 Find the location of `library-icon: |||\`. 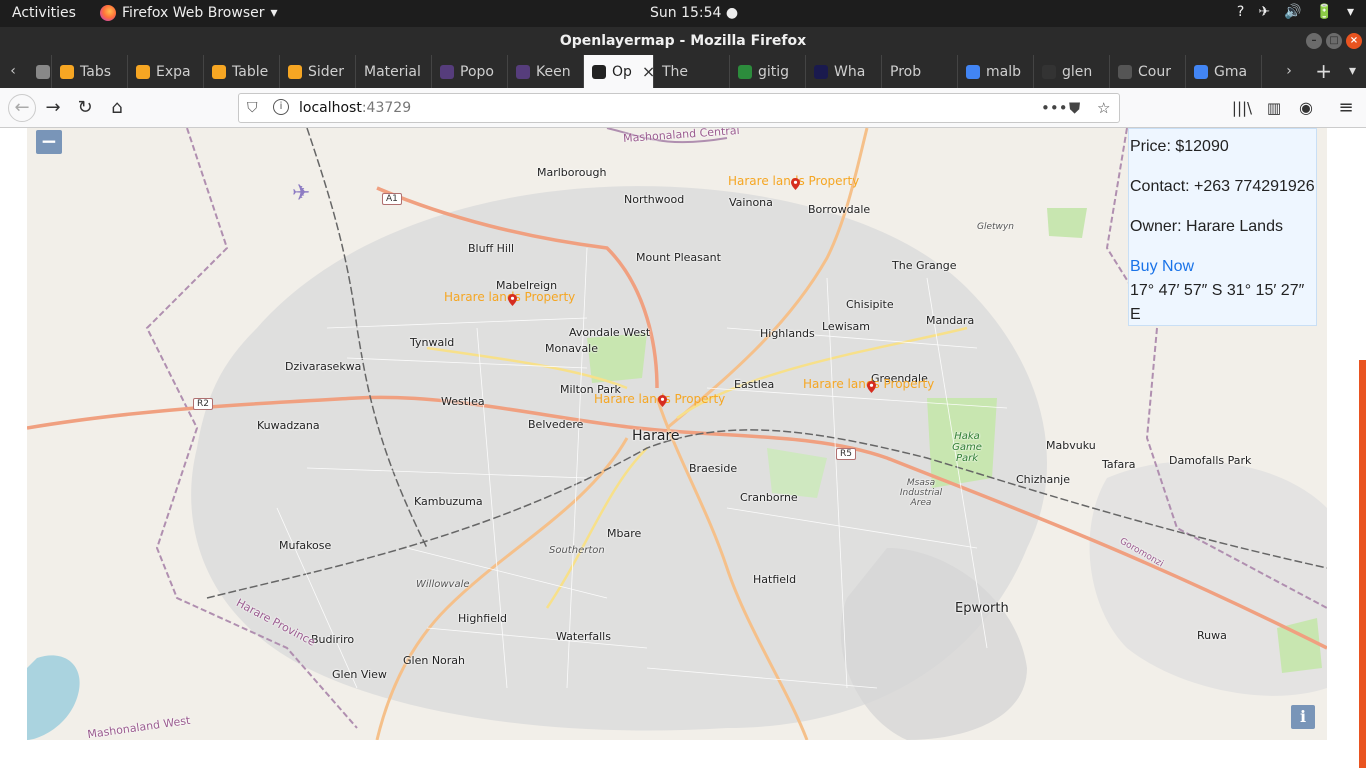

library-icon: |||\ is located at coordinates (1242, 108).